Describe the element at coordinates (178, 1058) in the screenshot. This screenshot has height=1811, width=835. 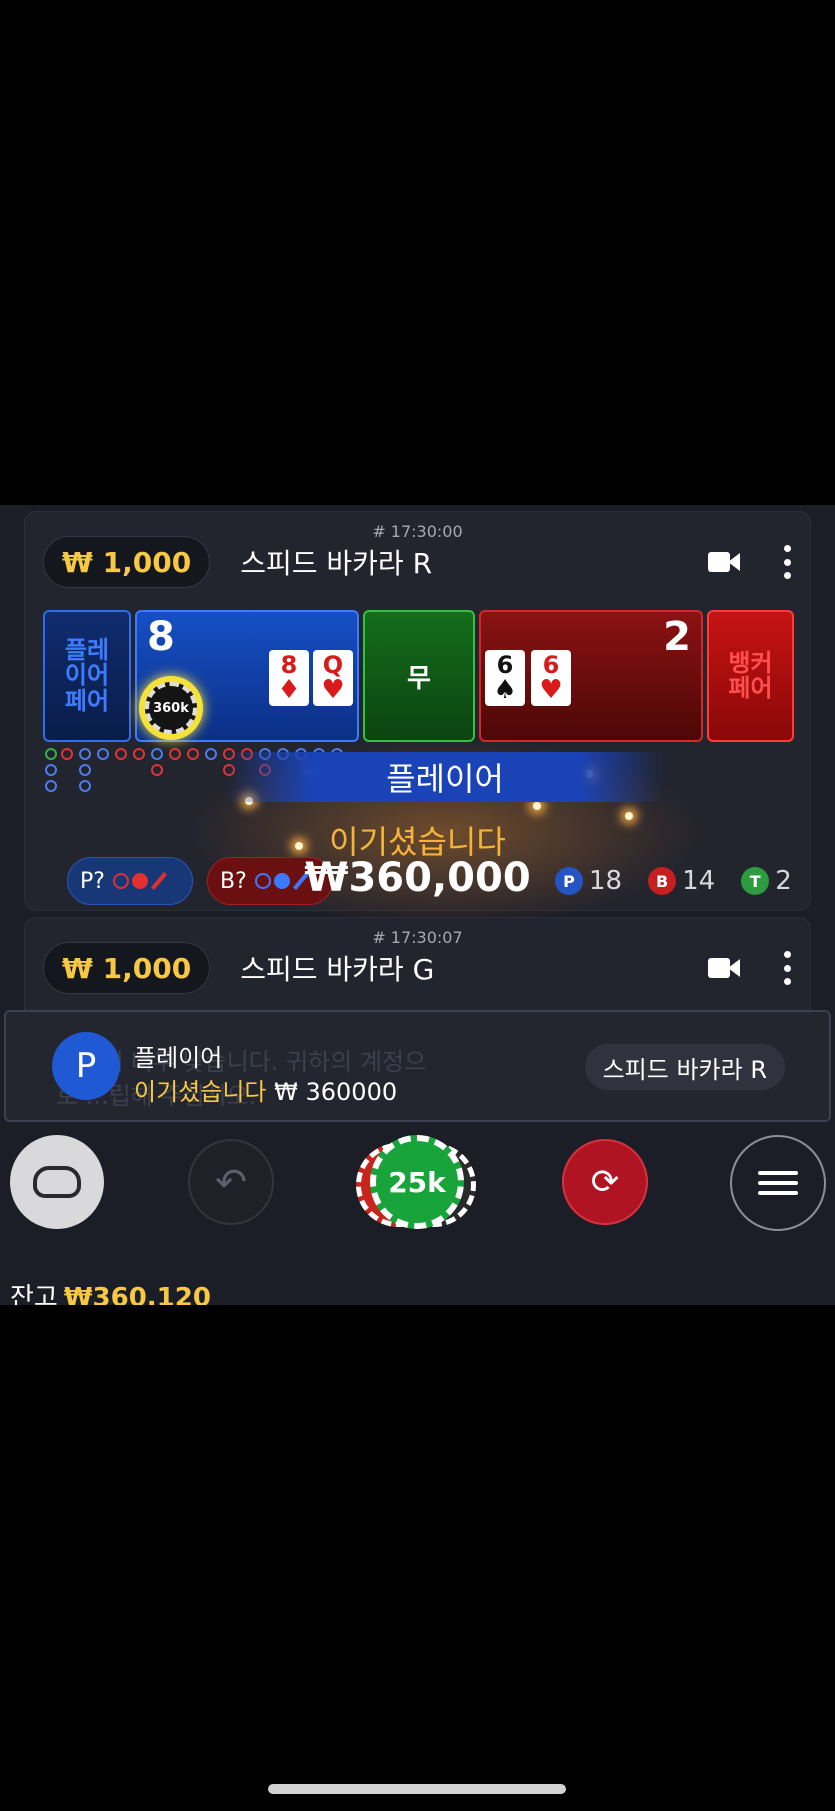
I see `notification-title: 플레이어` at that location.